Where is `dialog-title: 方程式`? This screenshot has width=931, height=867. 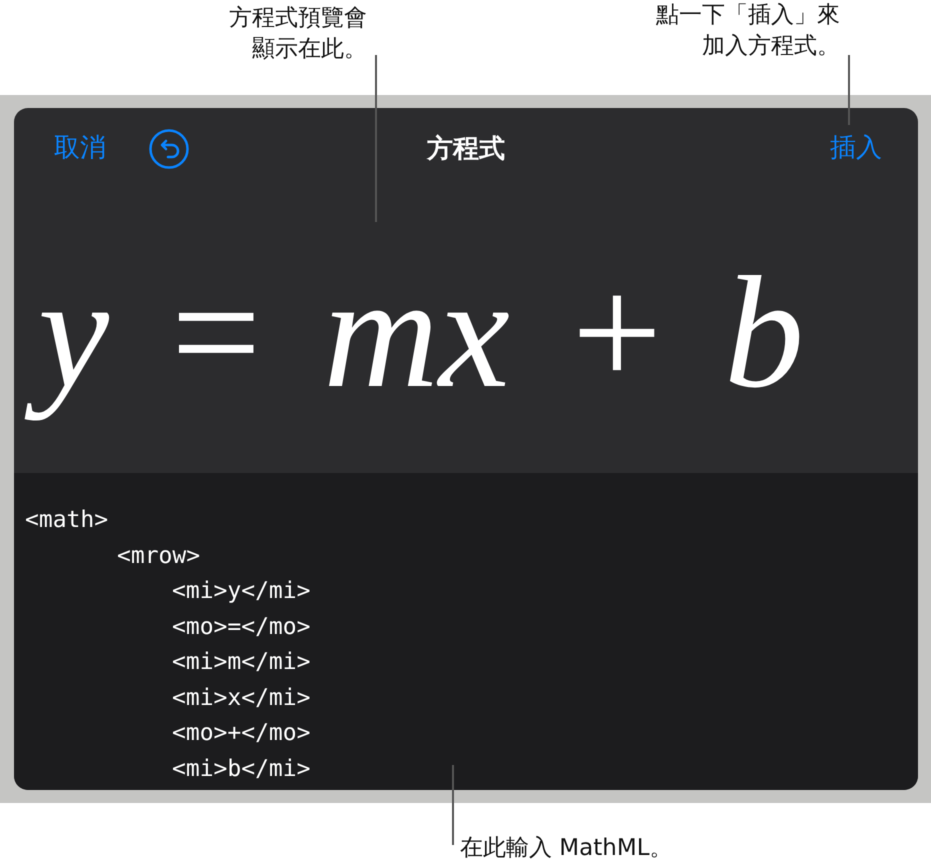
dialog-title: 方程式 is located at coordinates (466, 149).